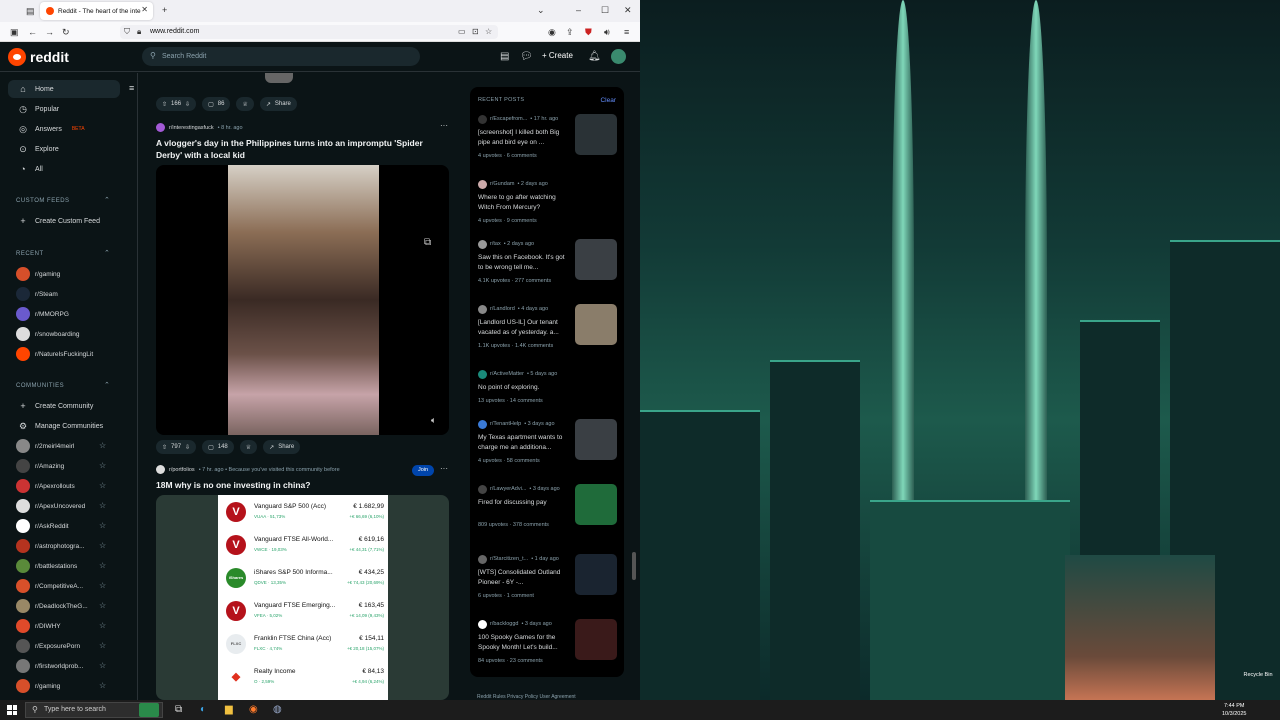 This screenshot has width=1280, height=720. I want to click on post-video: ⧉ 🔈︎, so click(302, 300).